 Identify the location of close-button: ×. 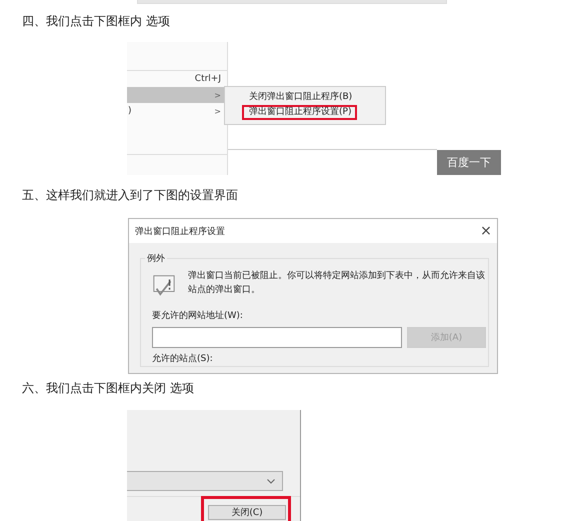
(486, 231).